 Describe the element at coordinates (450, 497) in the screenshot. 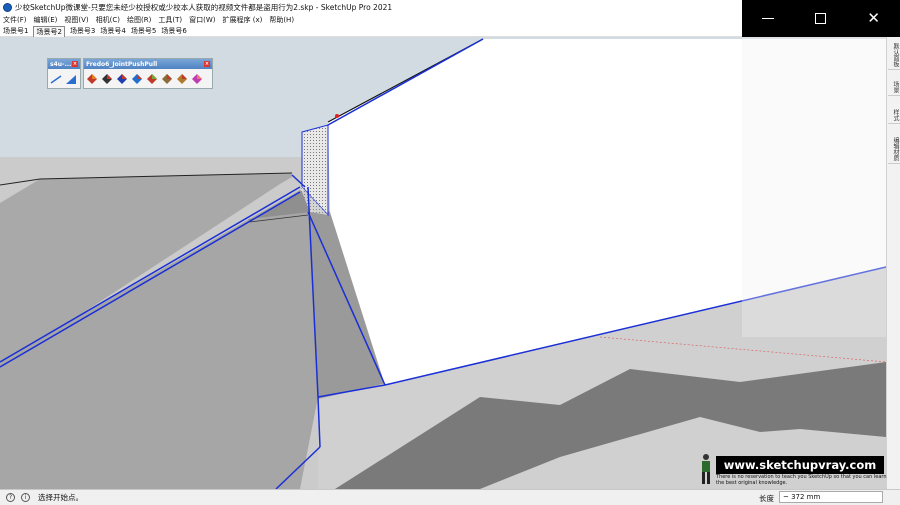

I see `status-bar: ? i 选择开始点。 长度 ~ 372 mm` at that location.